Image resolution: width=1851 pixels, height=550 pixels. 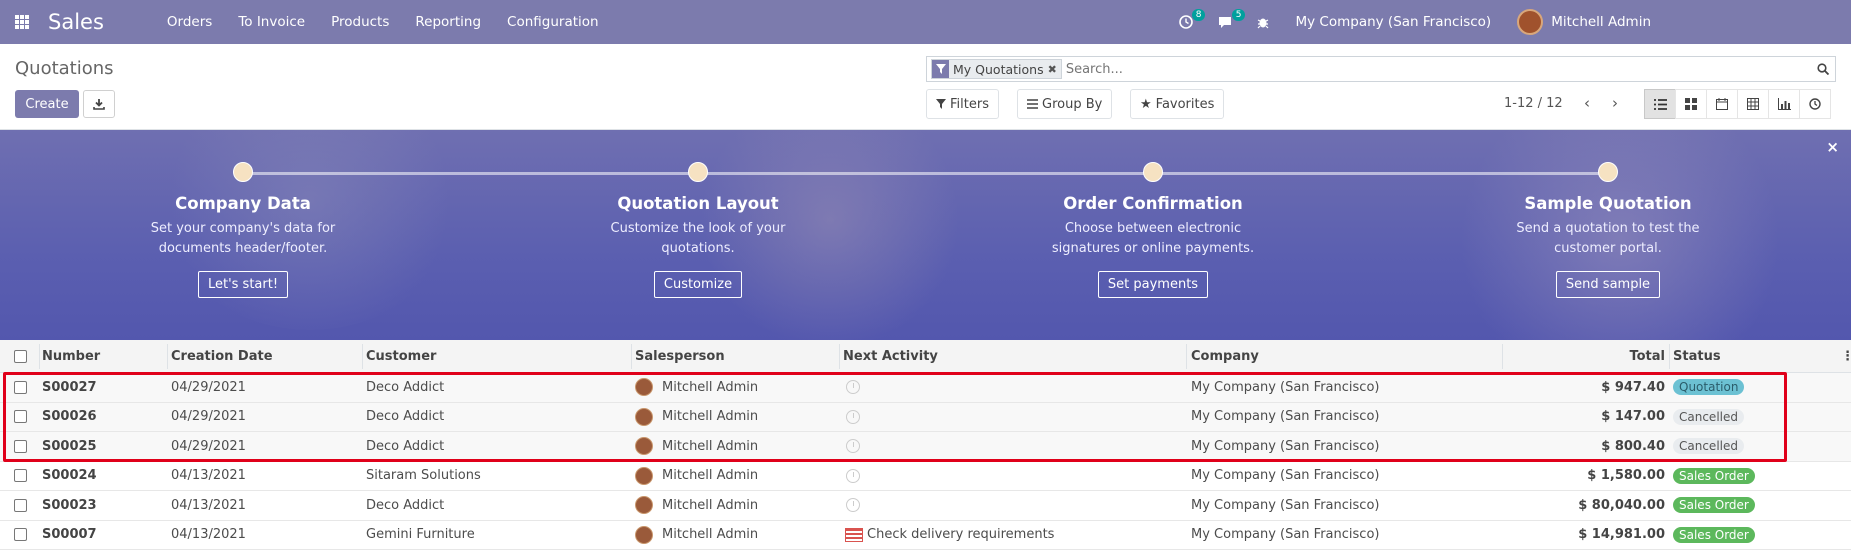 What do you see at coordinates (1186, 22) in the screenshot?
I see `activity-menu: 8` at bounding box center [1186, 22].